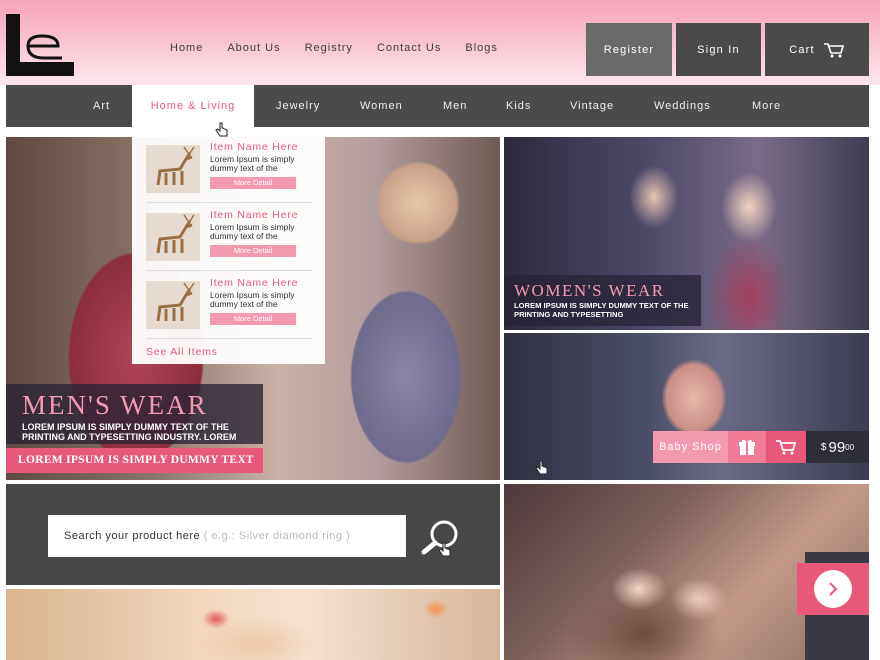 This screenshot has height=660, width=880. I want to click on category-more: More, so click(766, 106).